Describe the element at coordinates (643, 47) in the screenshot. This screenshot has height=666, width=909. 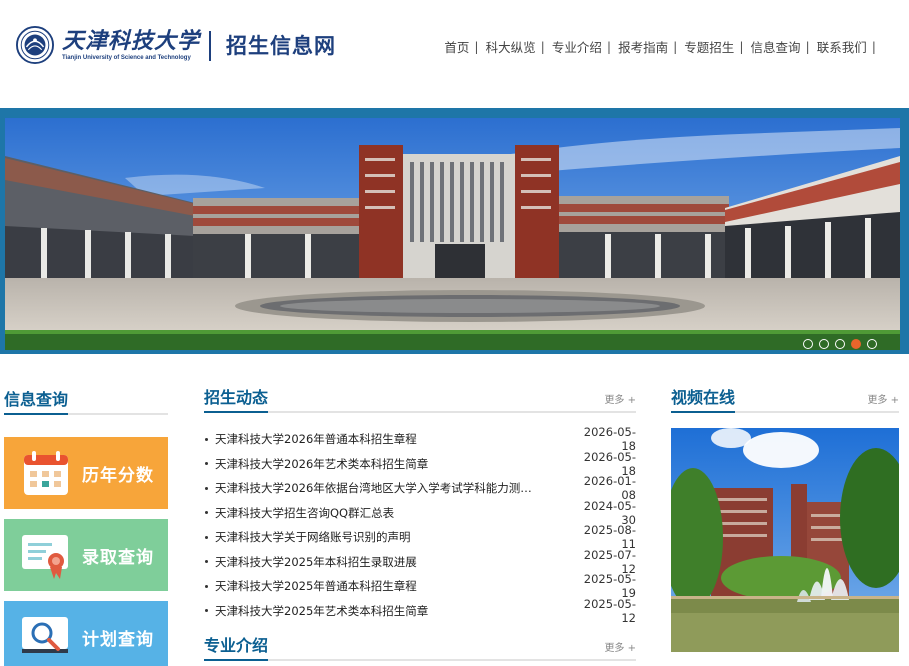
I see `nav-label: 报考指南` at that location.